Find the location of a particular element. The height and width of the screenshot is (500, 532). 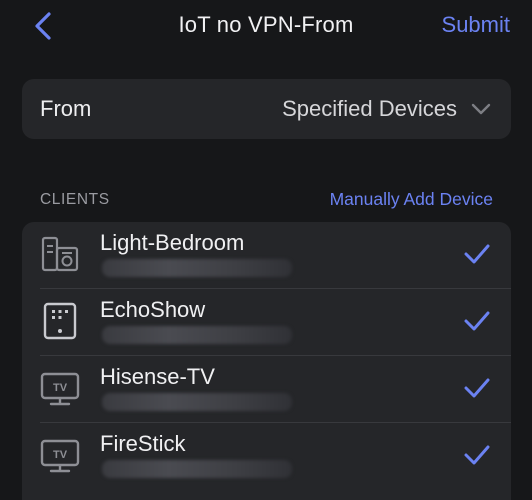

smart-display-icon is located at coordinates (60, 321).